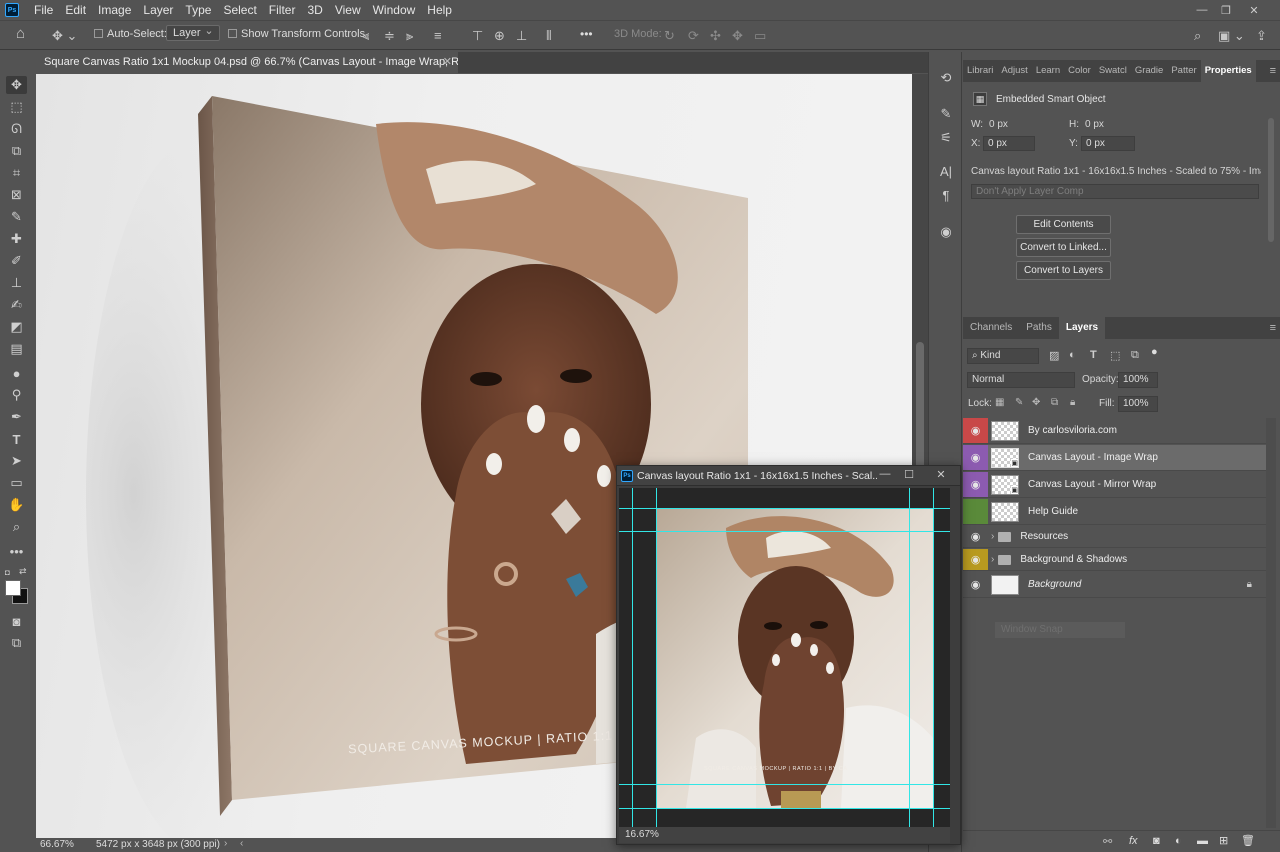 Image resolution: width=1280 pixels, height=852 pixels. What do you see at coordinates (1114, 560) in the screenshot?
I see `layer-group-row: ◉ › Background & Shadows` at bounding box center [1114, 560].